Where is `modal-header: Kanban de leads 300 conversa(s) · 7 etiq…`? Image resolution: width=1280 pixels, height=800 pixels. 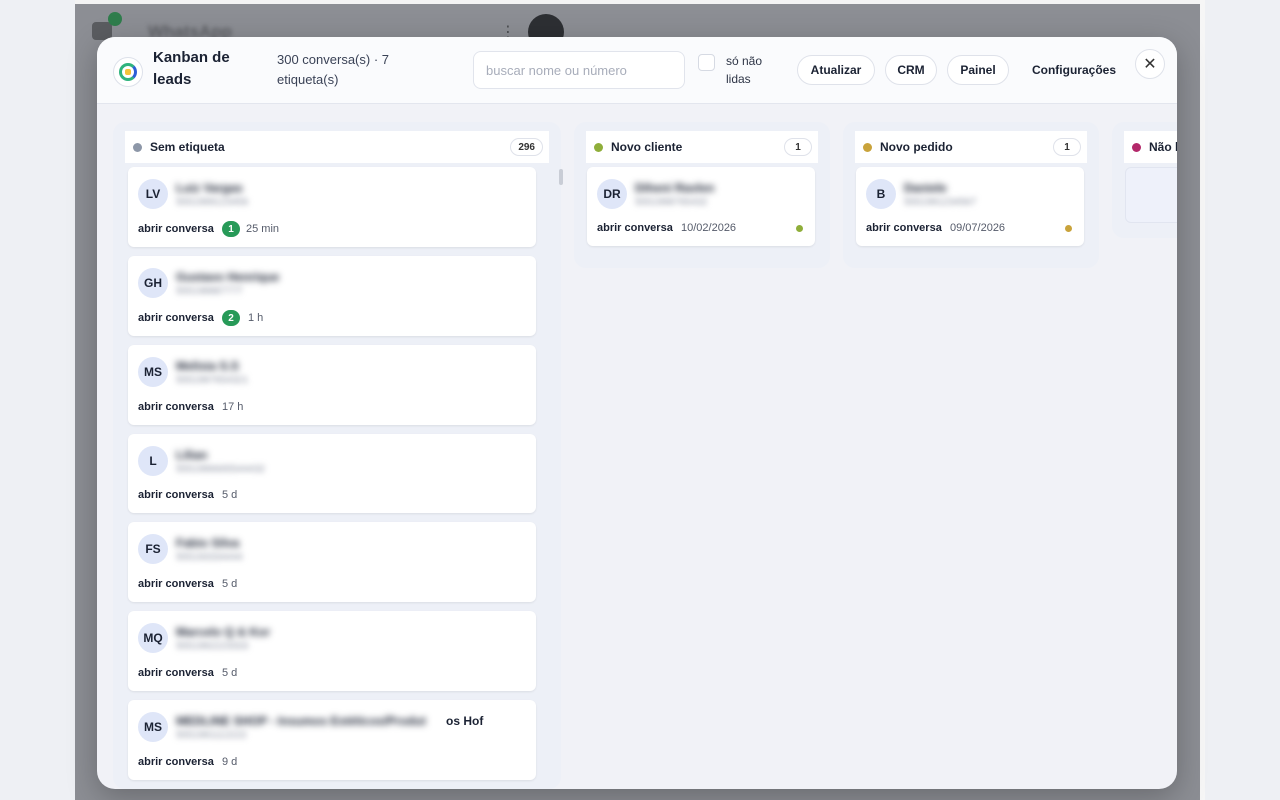
modal-header: Kanban de leads 300 conversa(s) · 7 etiq… is located at coordinates (637, 70).